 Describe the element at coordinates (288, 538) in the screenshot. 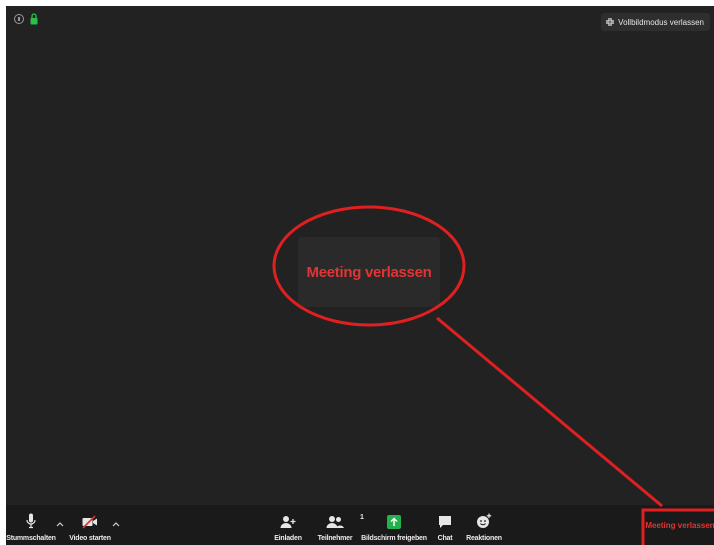

I see `invite-label: Einladen` at that location.